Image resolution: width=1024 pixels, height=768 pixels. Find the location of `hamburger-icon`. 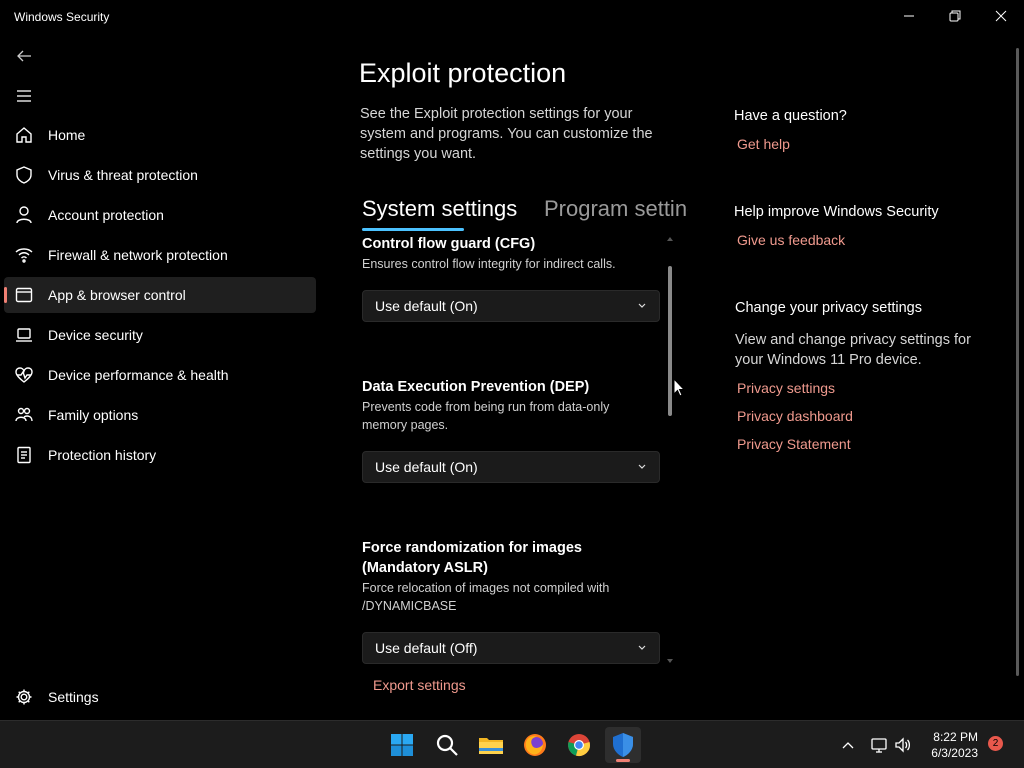

hamburger-icon is located at coordinates (24, 96).